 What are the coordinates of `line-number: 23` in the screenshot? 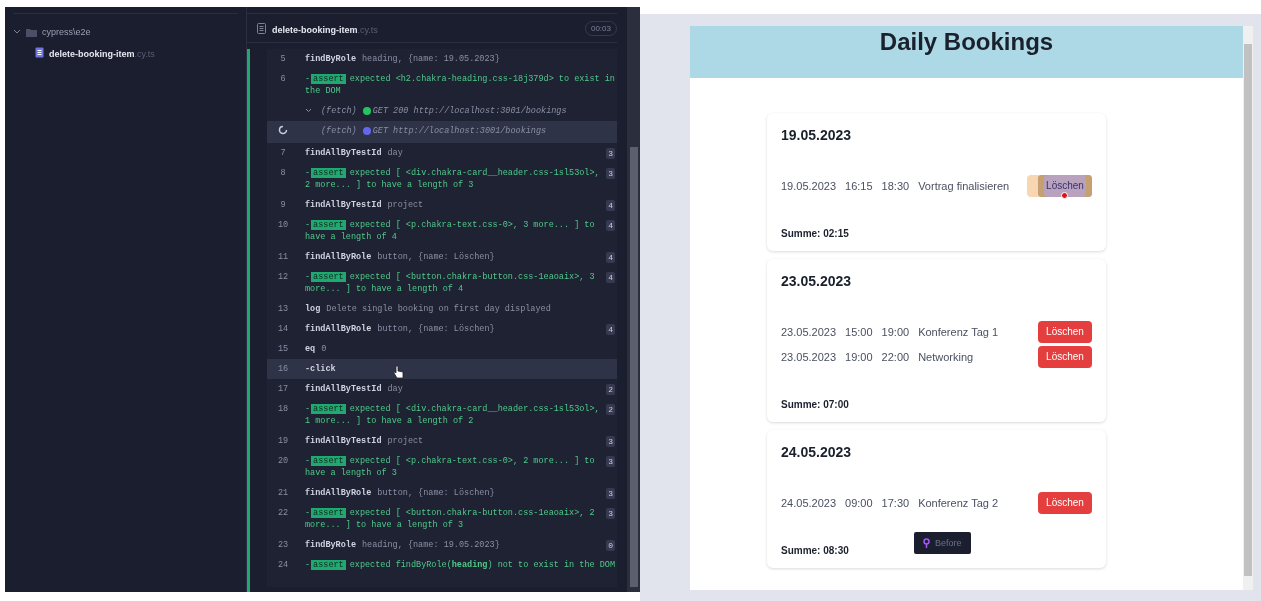 It's located at (283, 545).